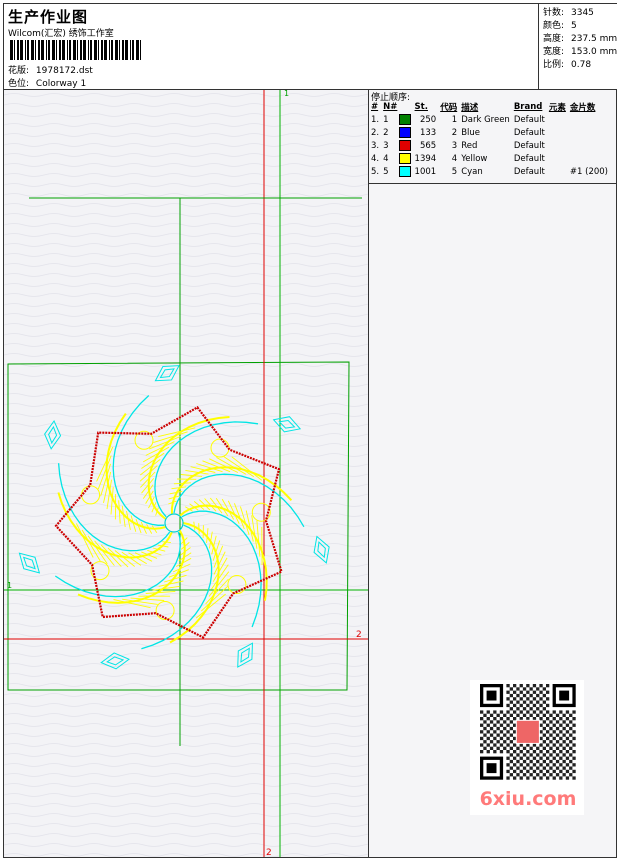 The width and height of the screenshot is (620, 861). Describe the element at coordinates (528, 732) in the screenshot. I see `qr-code-graphic` at that location.